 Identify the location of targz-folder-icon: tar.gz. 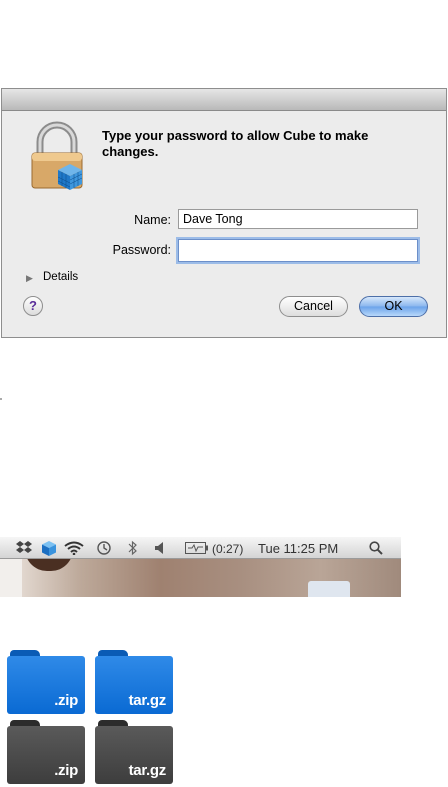
(134, 682).